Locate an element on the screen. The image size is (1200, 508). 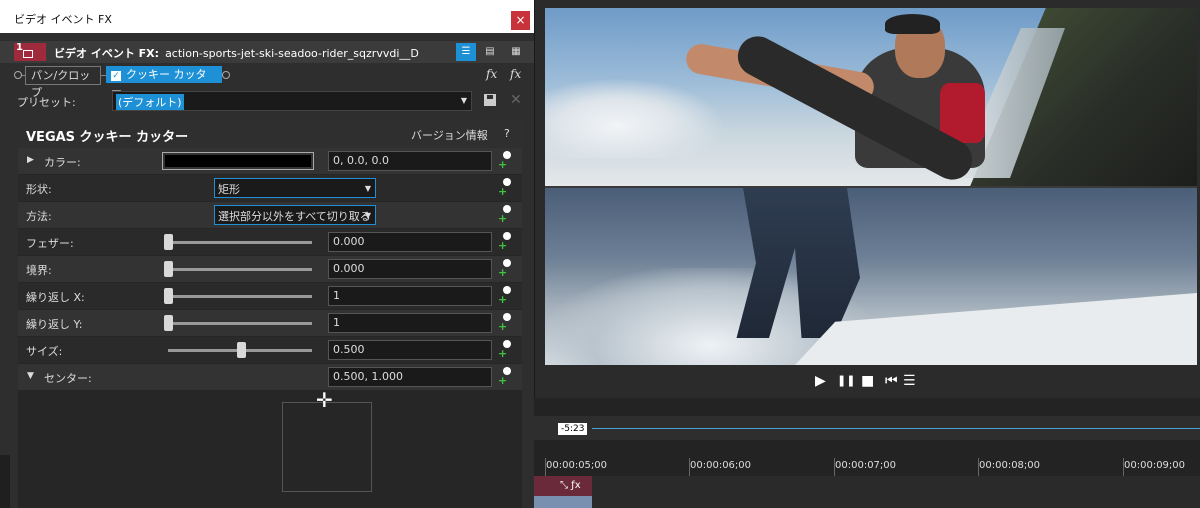
border-slider-thumb is located at coordinates (168, 269).